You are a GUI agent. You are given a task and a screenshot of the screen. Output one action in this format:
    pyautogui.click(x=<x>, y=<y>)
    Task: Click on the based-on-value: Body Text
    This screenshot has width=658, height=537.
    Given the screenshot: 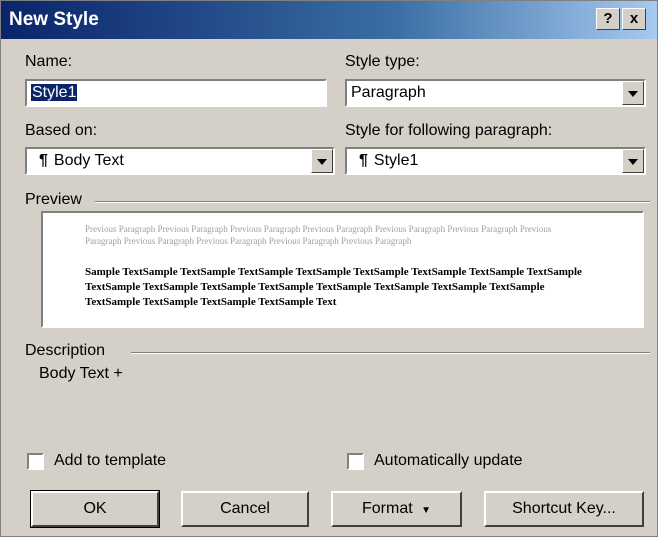 What is the action you would take?
    pyautogui.click(x=88, y=160)
    